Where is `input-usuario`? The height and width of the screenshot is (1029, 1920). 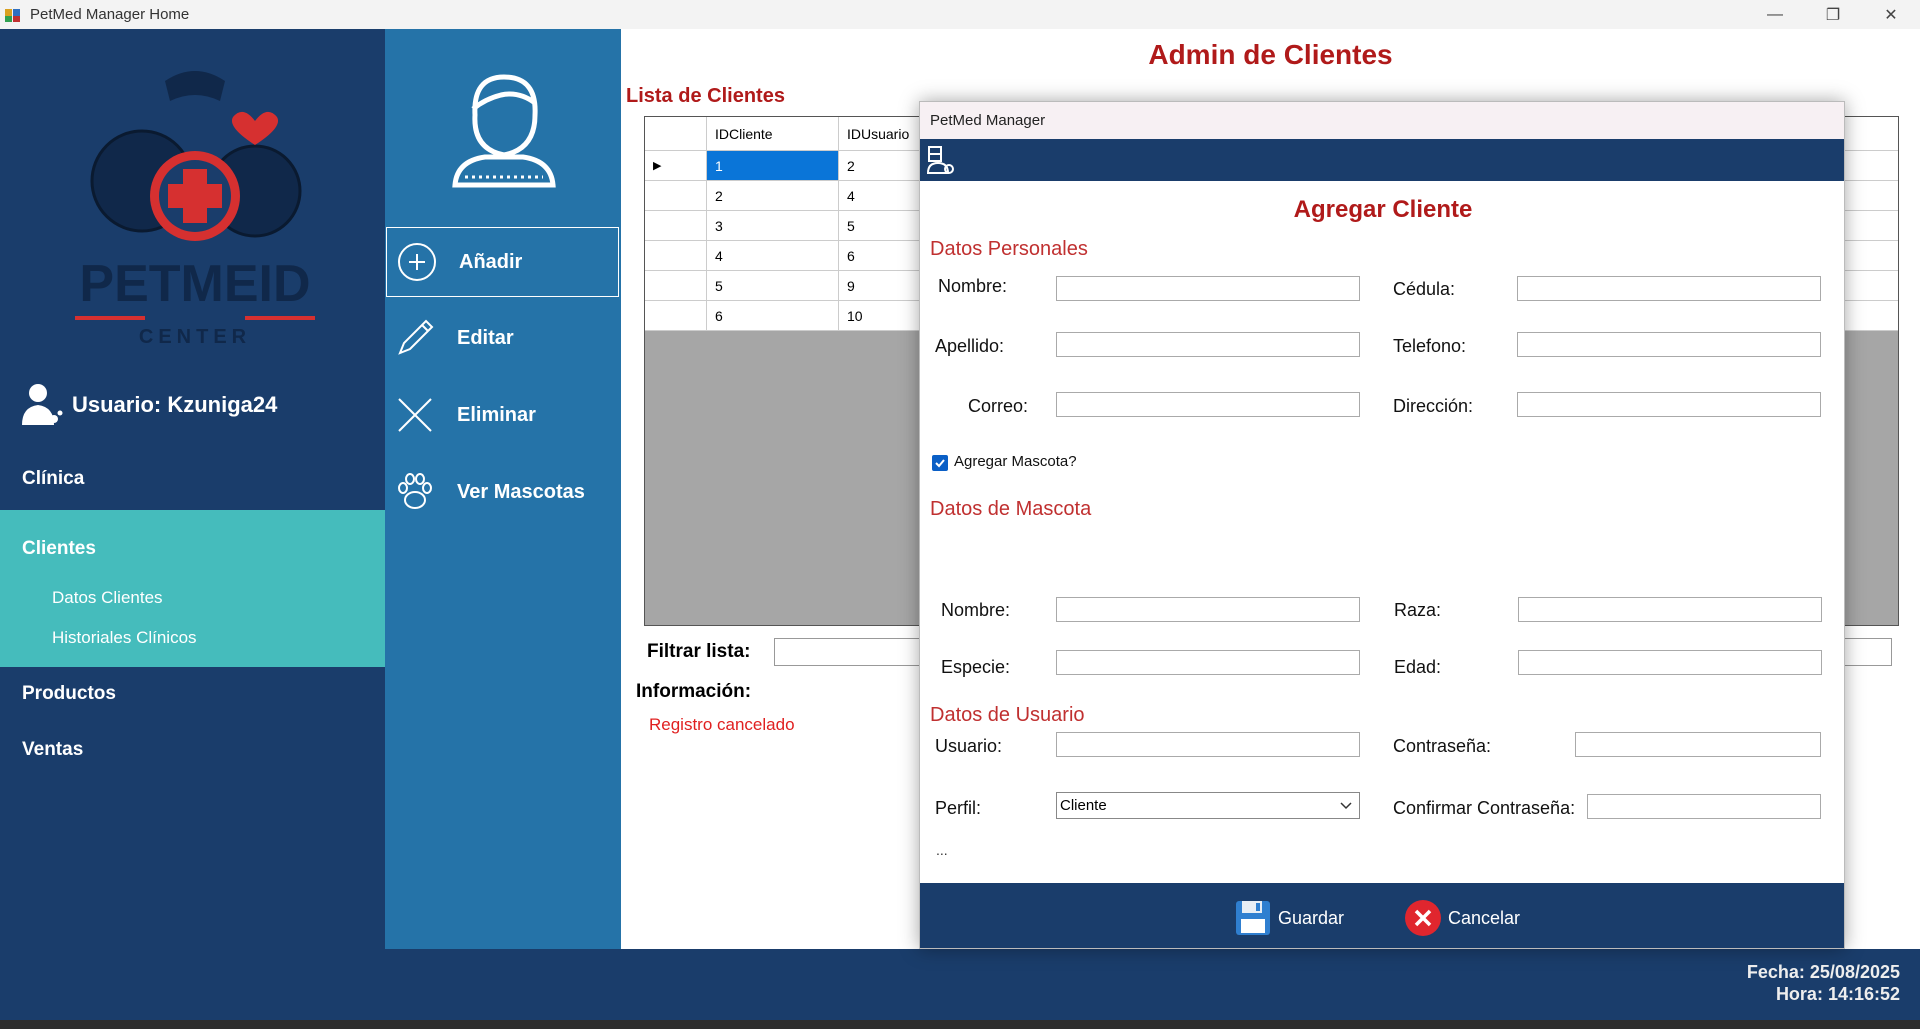 input-usuario is located at coordinates (1208, 744).